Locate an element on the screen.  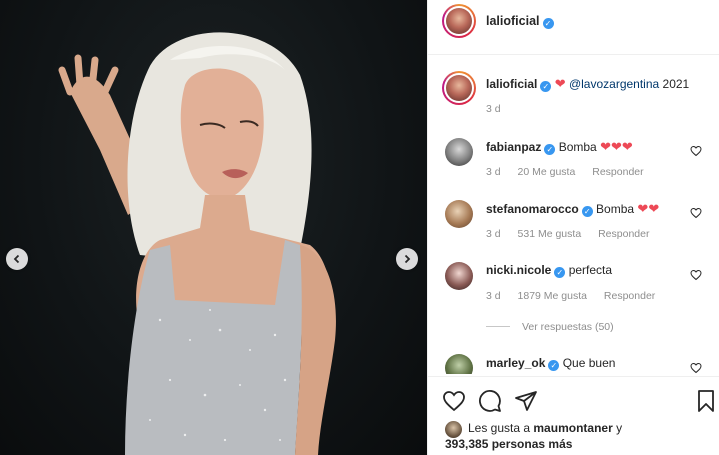
chevron-right-icon is located at coordinates (407, 259).